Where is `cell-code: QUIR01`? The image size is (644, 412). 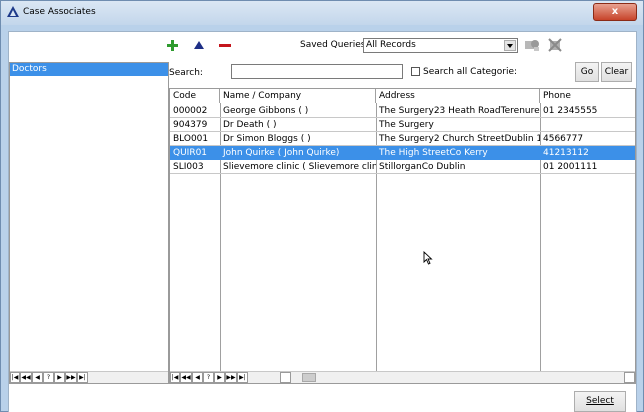
cell-code: QUIR01 is located at coordinates (190, 153).